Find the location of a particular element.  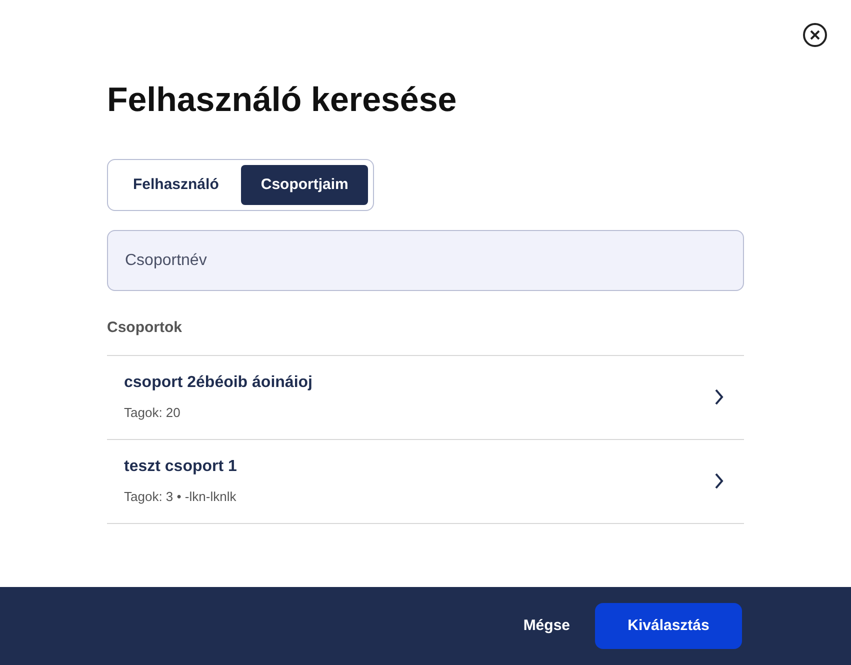

search-field: Csoportnév is located at coordinates (425, 260).